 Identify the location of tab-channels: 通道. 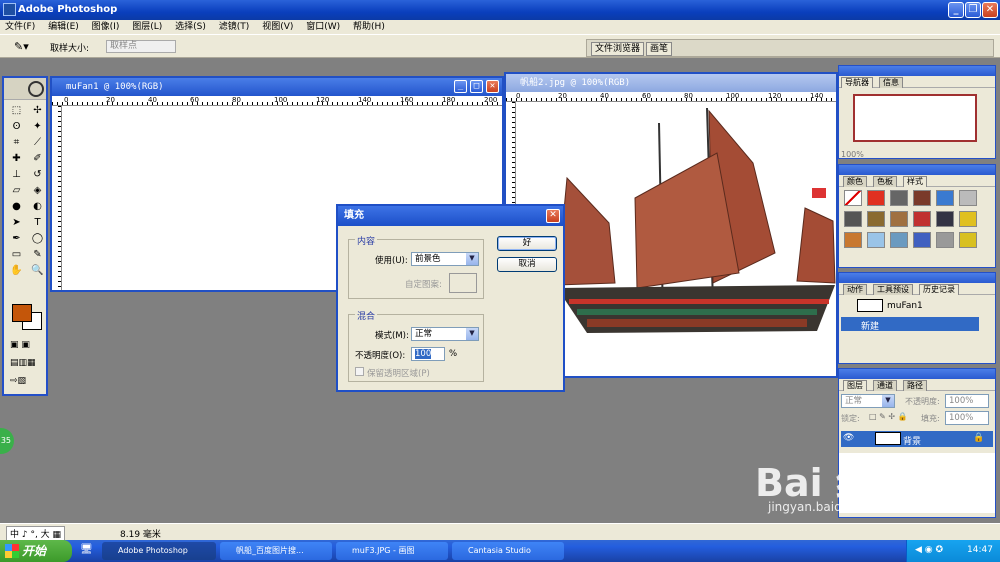
(885, 385).